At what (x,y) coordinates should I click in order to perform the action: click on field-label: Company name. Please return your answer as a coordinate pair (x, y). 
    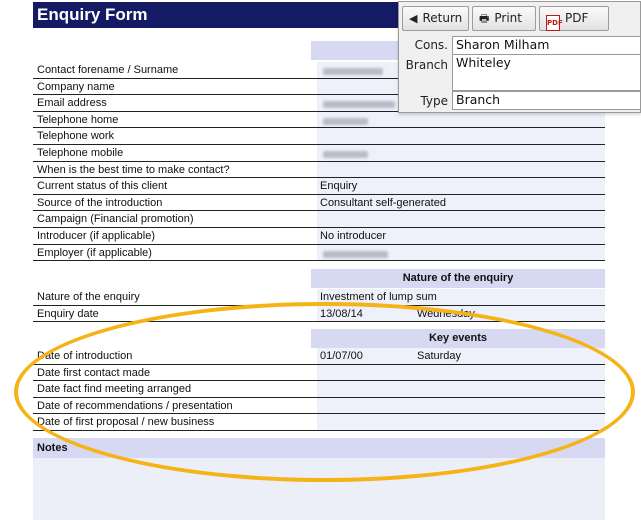
    Looking at the image, I should click on (76, 86).